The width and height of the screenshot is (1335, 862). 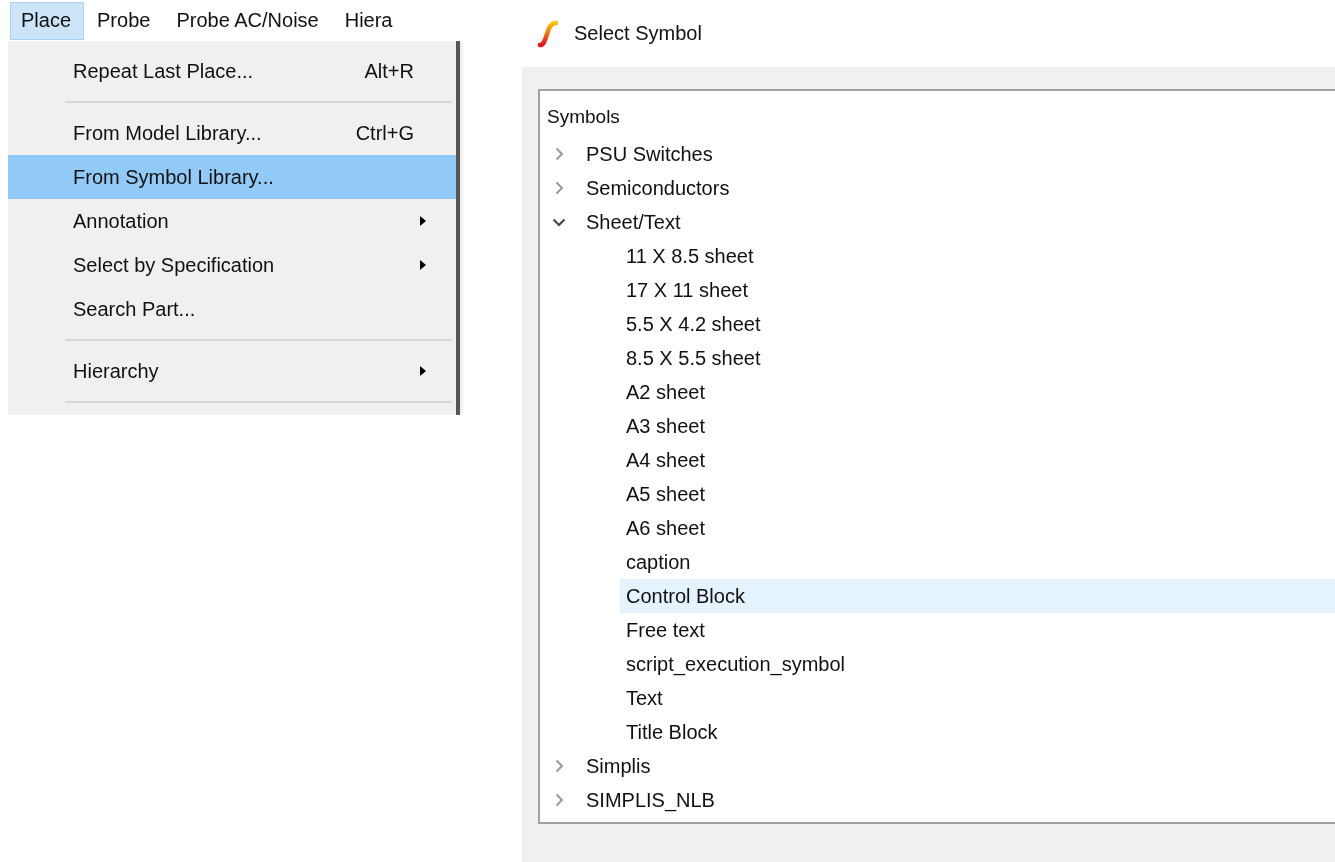 What do you see at coordinates (937, 800) in the screenshot?
I see `tree-item: SIMPLIS_NLB` at bounding box center [937, 800].